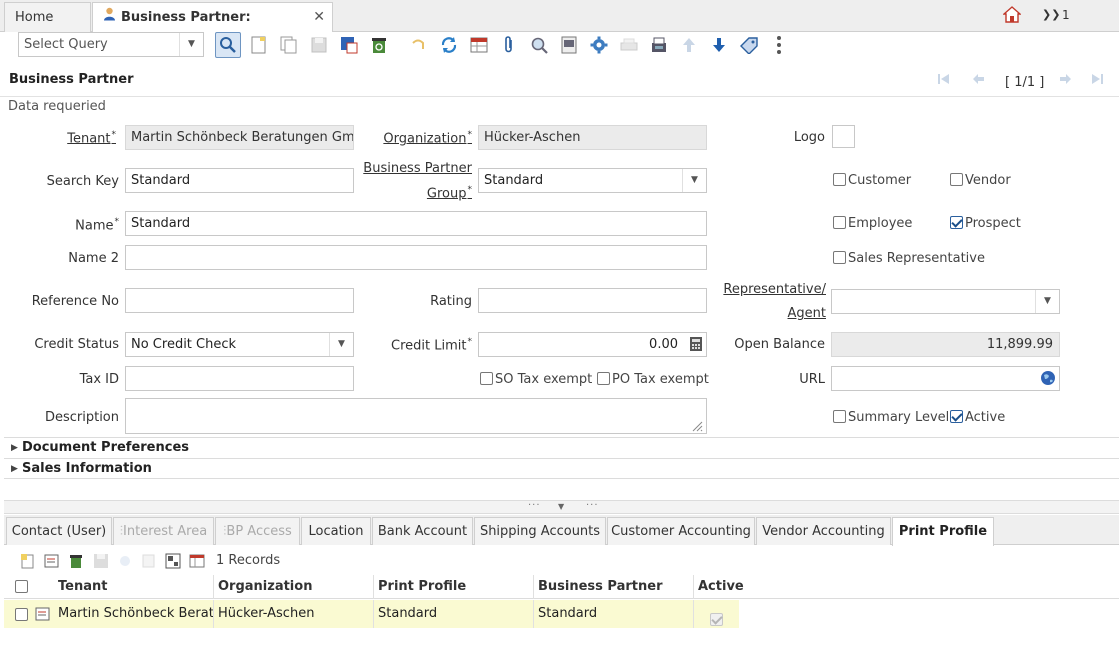 The height and width of the screenshot is (662, 1119). I want to click on column-header-organization: Organization, so click(294, 587).